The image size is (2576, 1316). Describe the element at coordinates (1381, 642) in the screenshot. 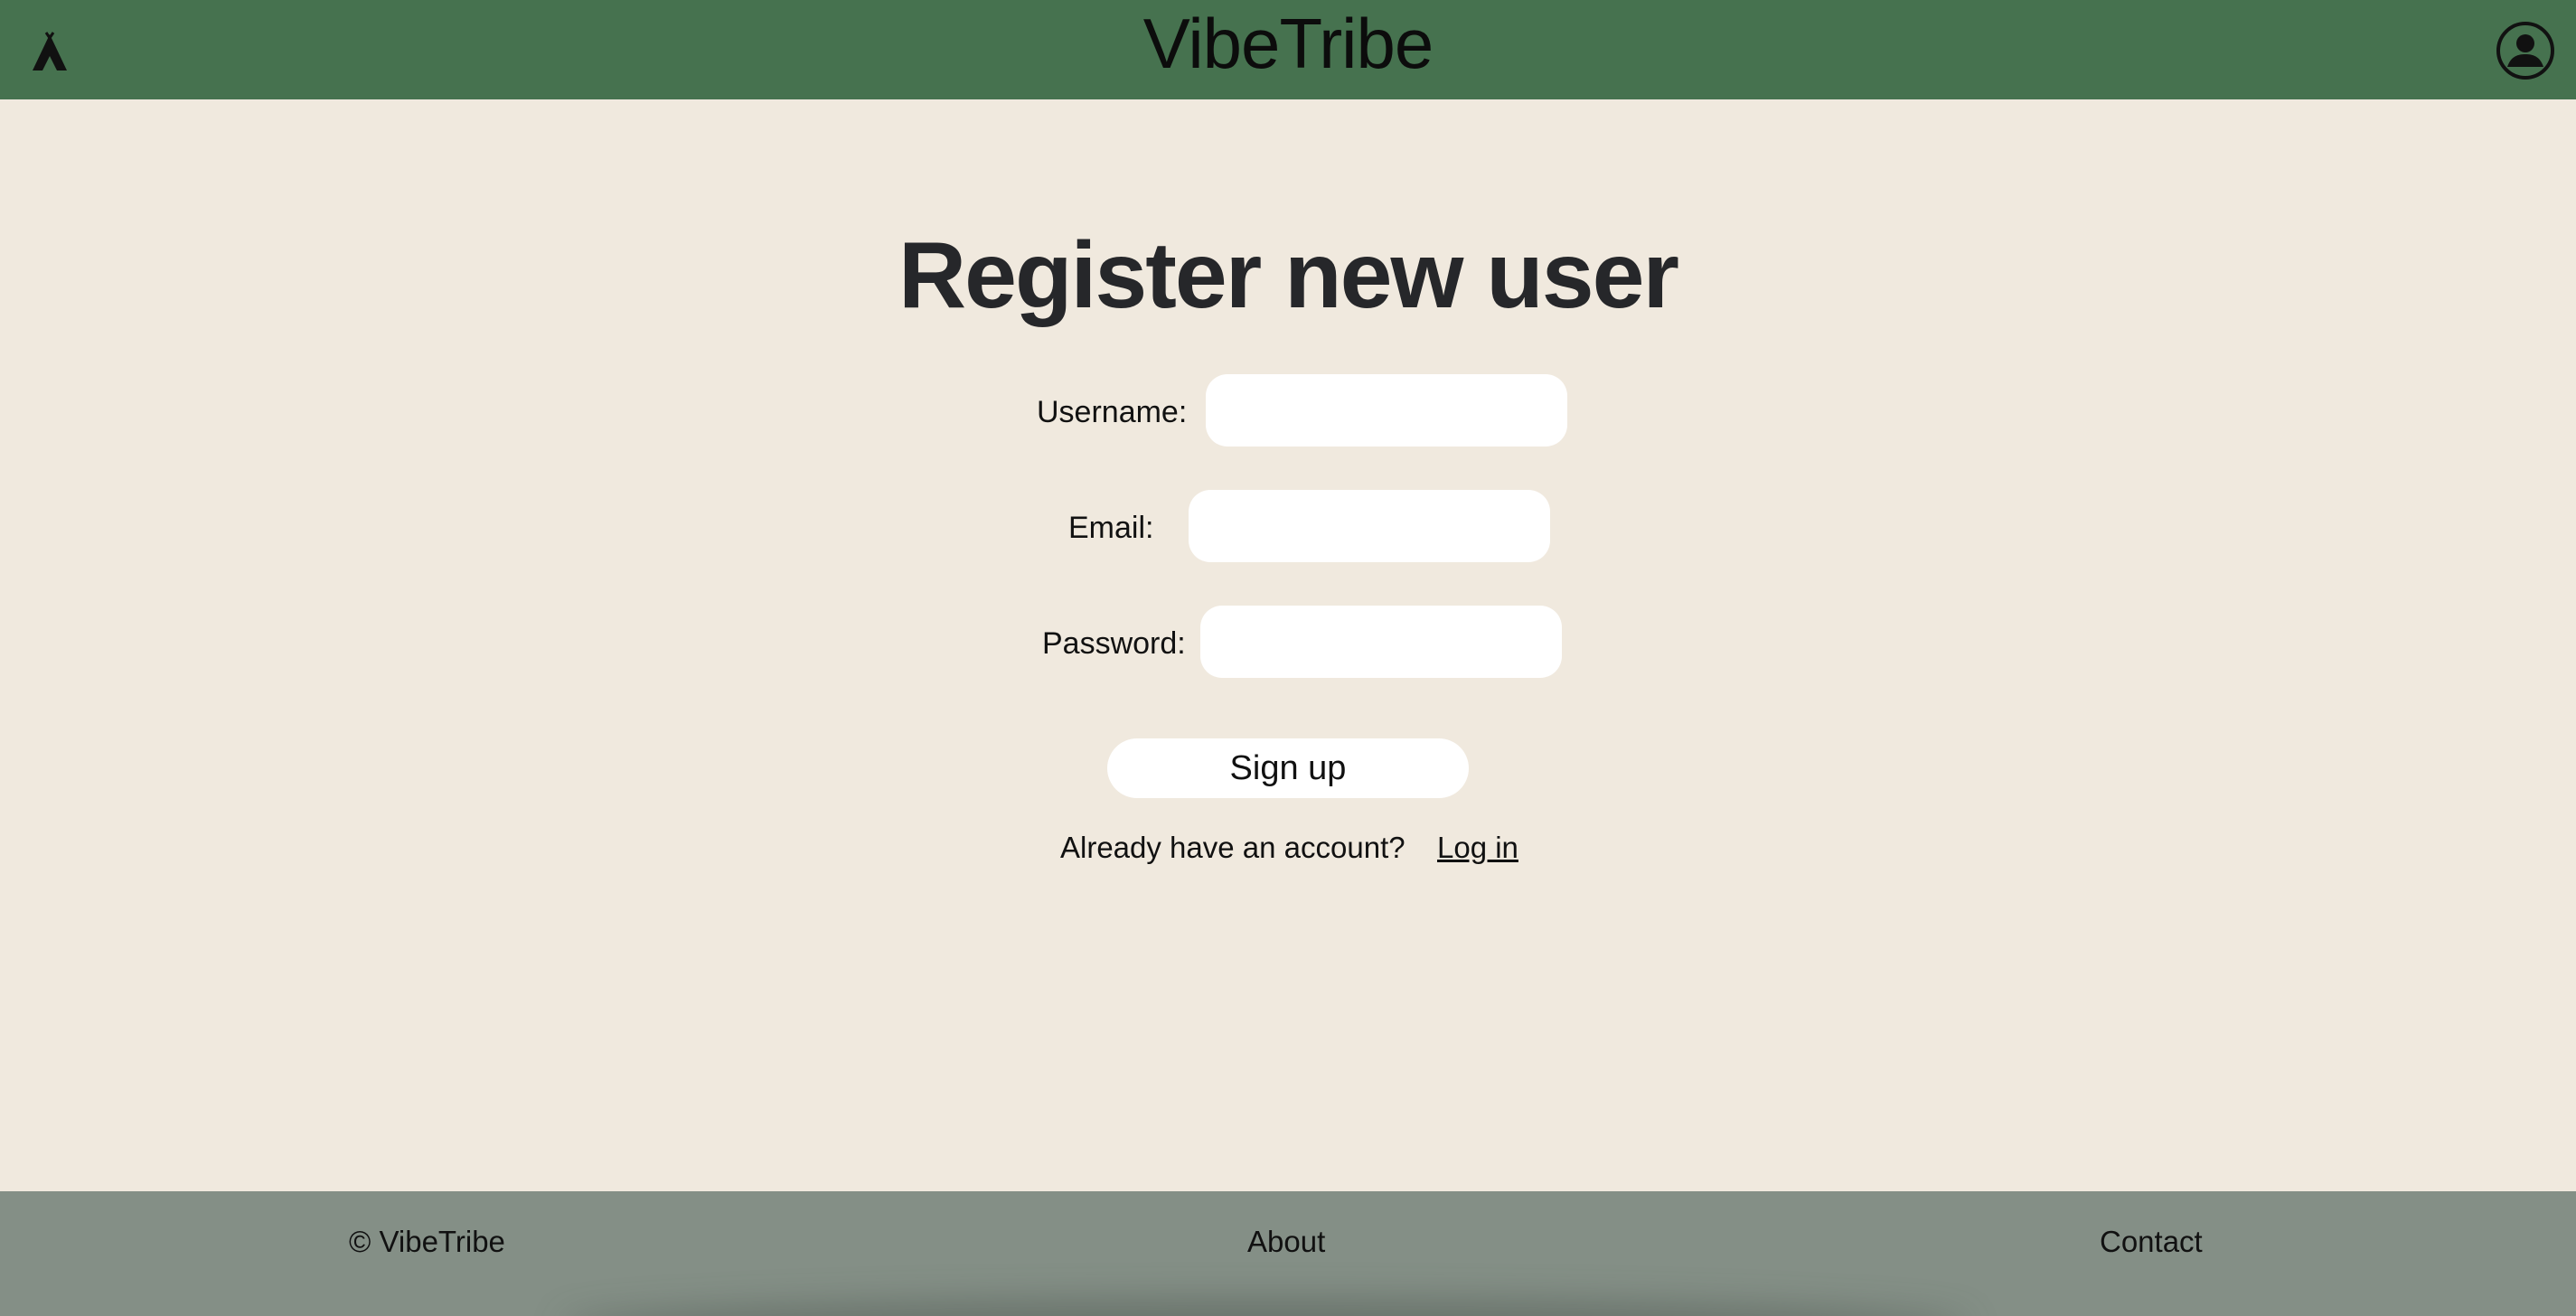

I see `password-input` at that location.